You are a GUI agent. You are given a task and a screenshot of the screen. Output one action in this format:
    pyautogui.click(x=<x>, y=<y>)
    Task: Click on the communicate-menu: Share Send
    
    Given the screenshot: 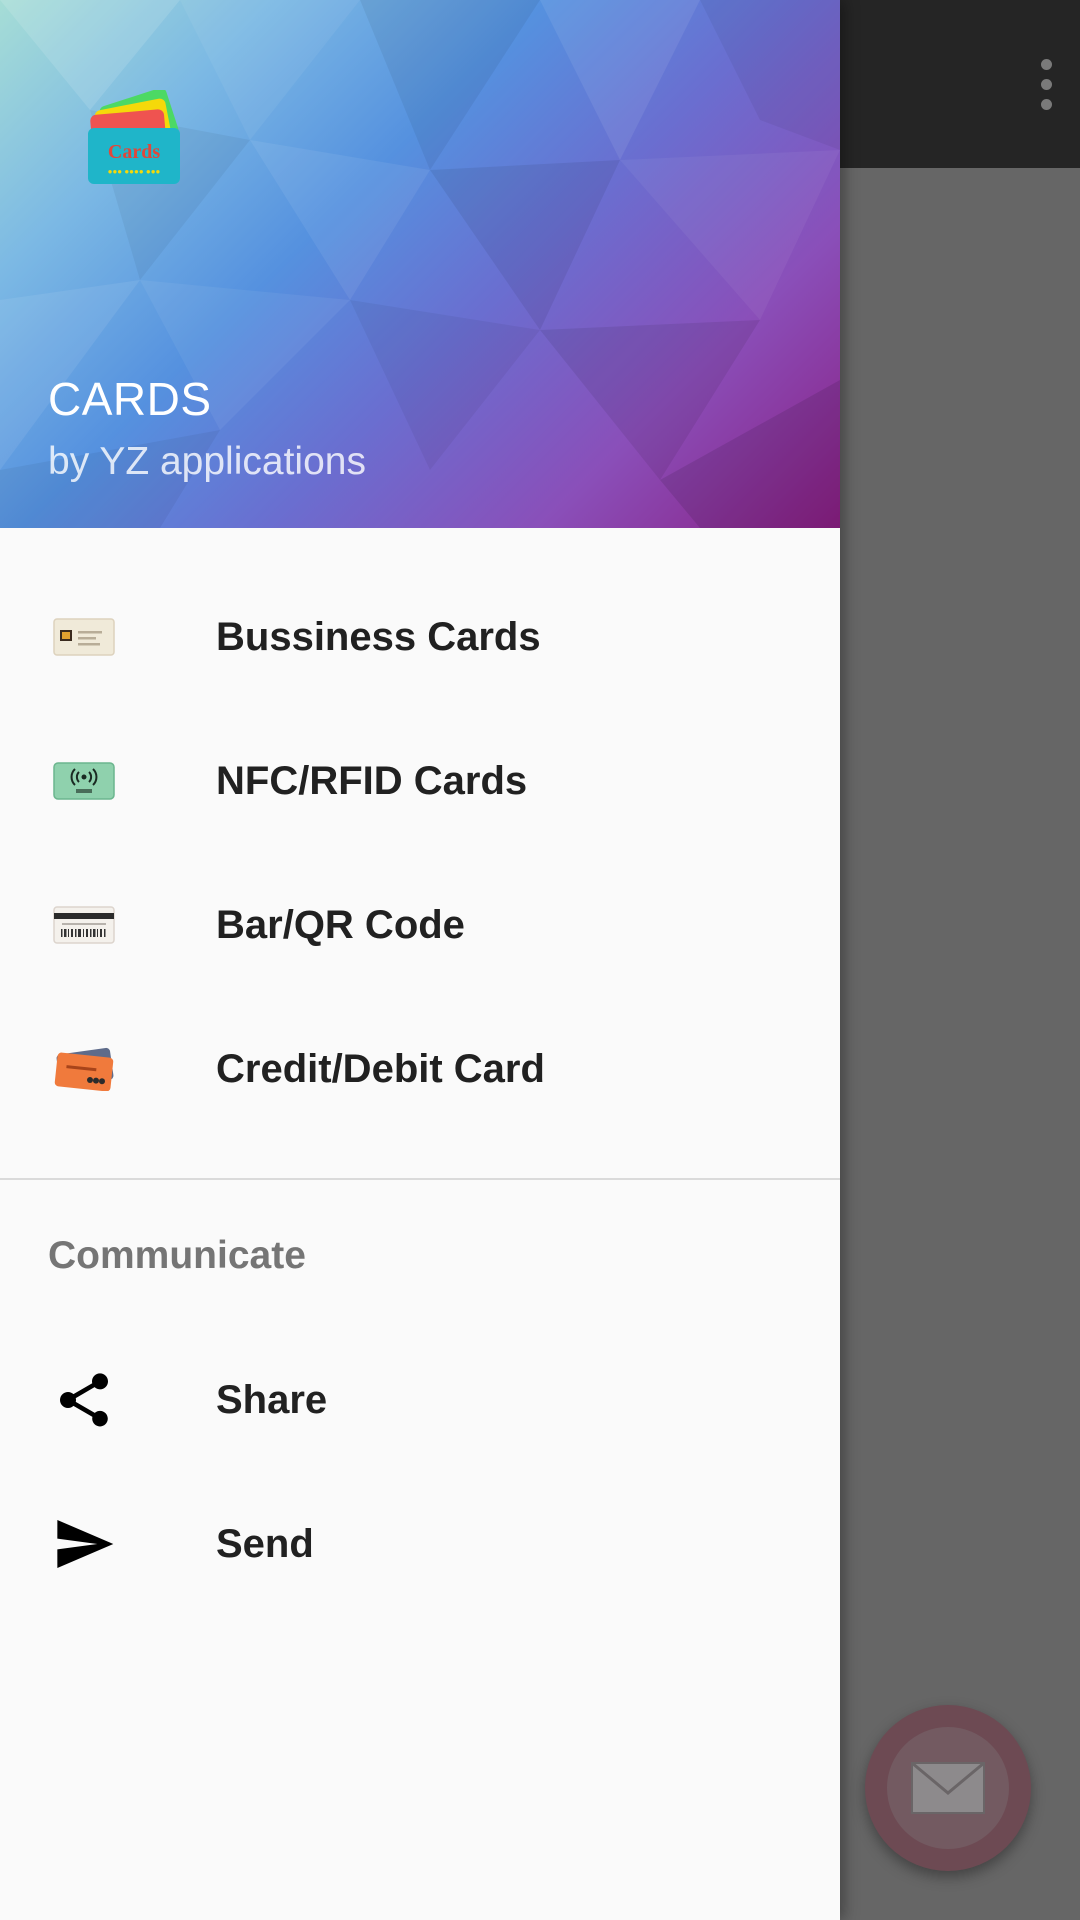 What is the action you would take?
    pyautogui.click(x=420, y=1472)
    